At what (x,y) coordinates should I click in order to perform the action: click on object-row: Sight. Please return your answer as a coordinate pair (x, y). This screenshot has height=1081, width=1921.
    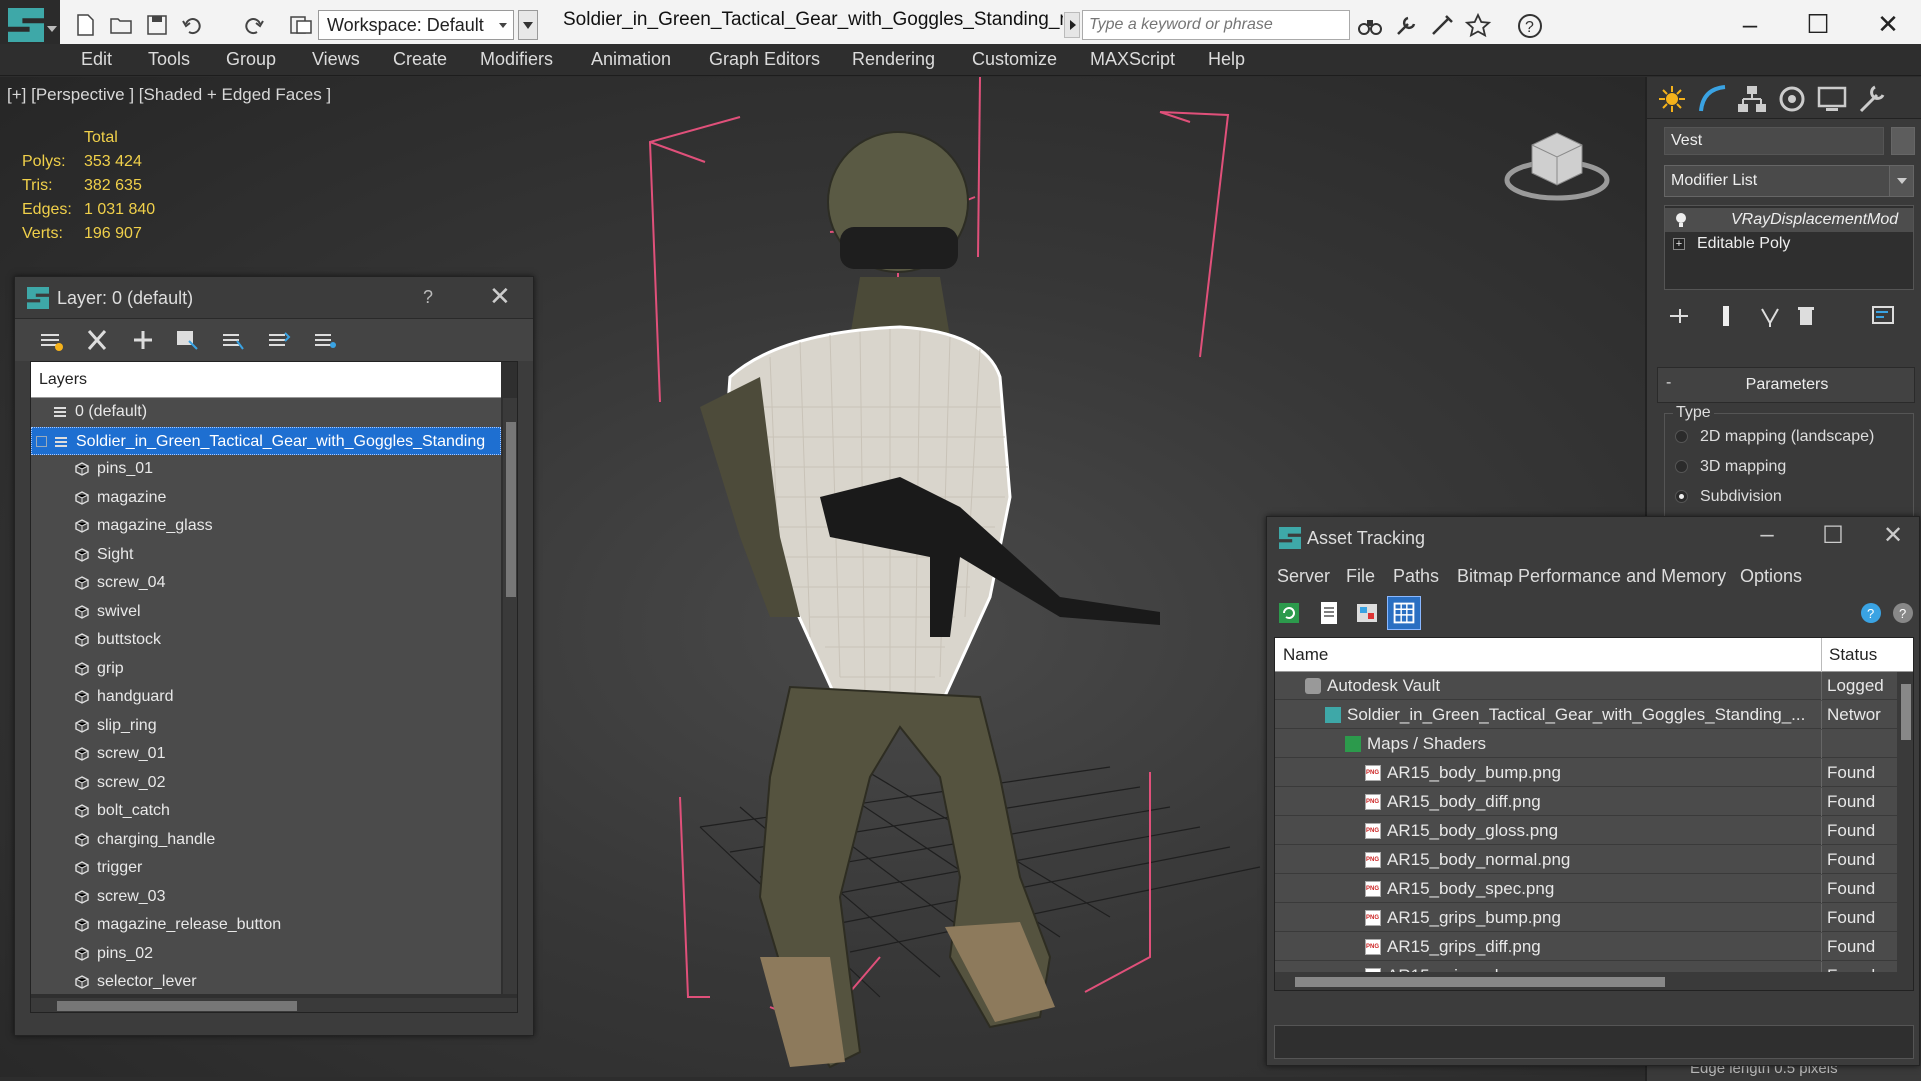
    Looking at the image, I should click on (266, 555).